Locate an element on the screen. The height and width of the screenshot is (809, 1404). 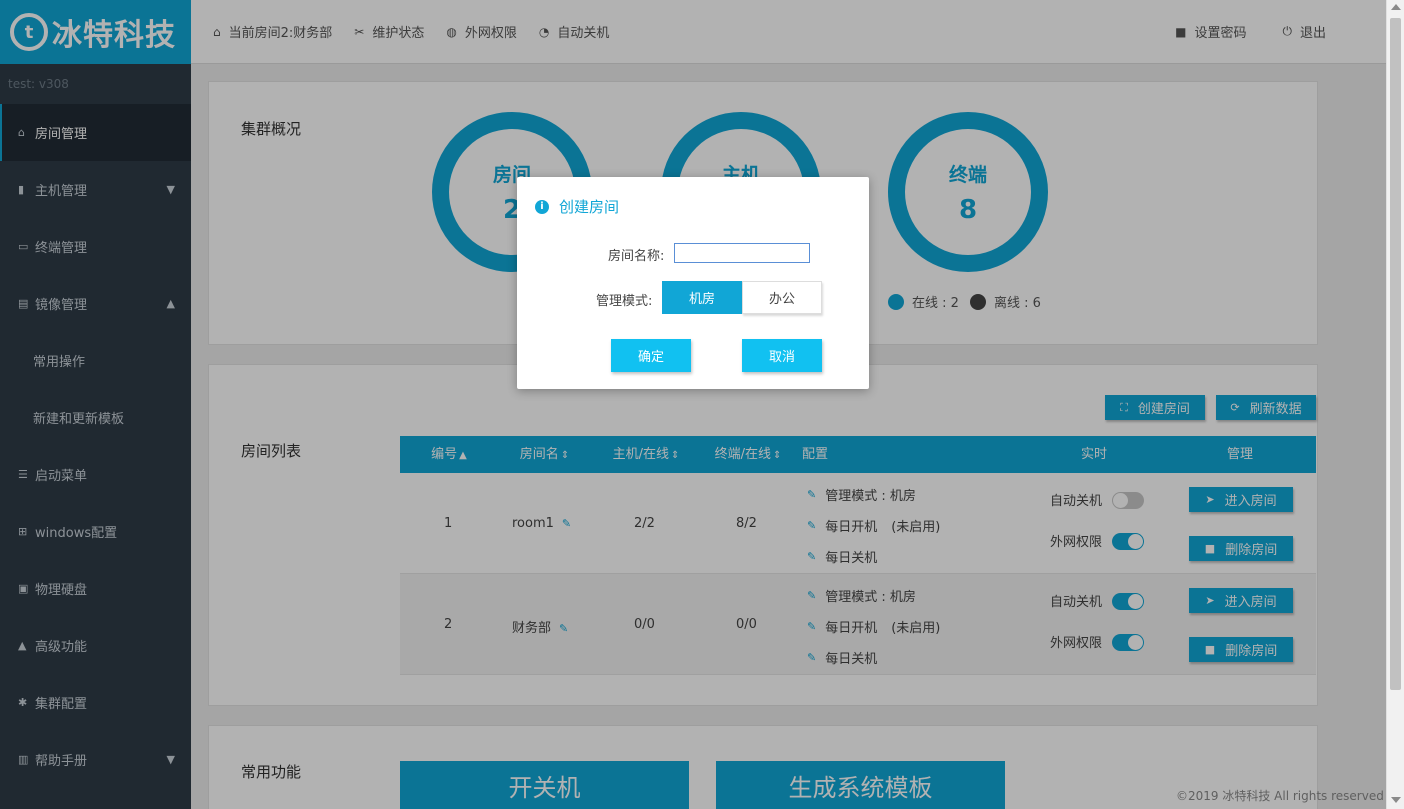
mode-lab-option: 机房 is located at coordinates (702, 297).